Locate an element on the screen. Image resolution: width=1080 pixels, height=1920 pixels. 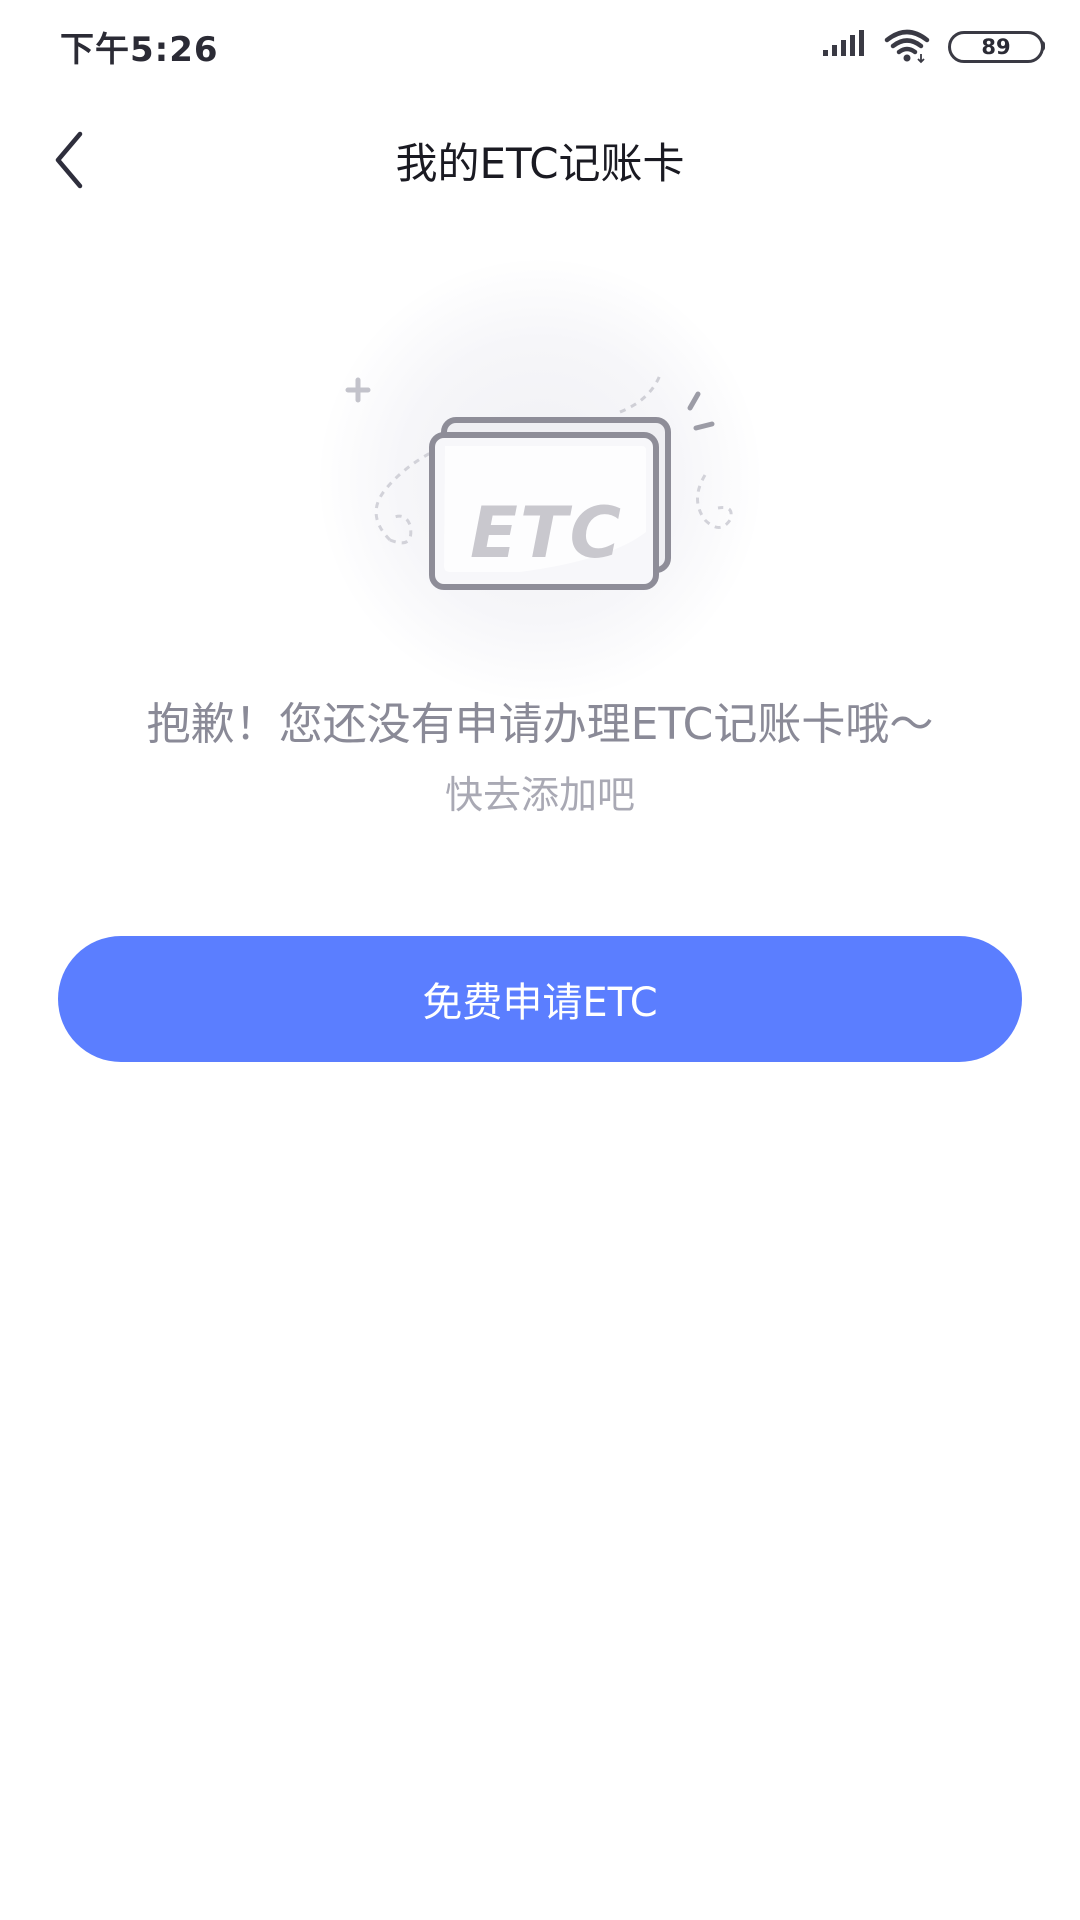
page-title: 我的ETC记账卡 is located at coordinates (540, 163).